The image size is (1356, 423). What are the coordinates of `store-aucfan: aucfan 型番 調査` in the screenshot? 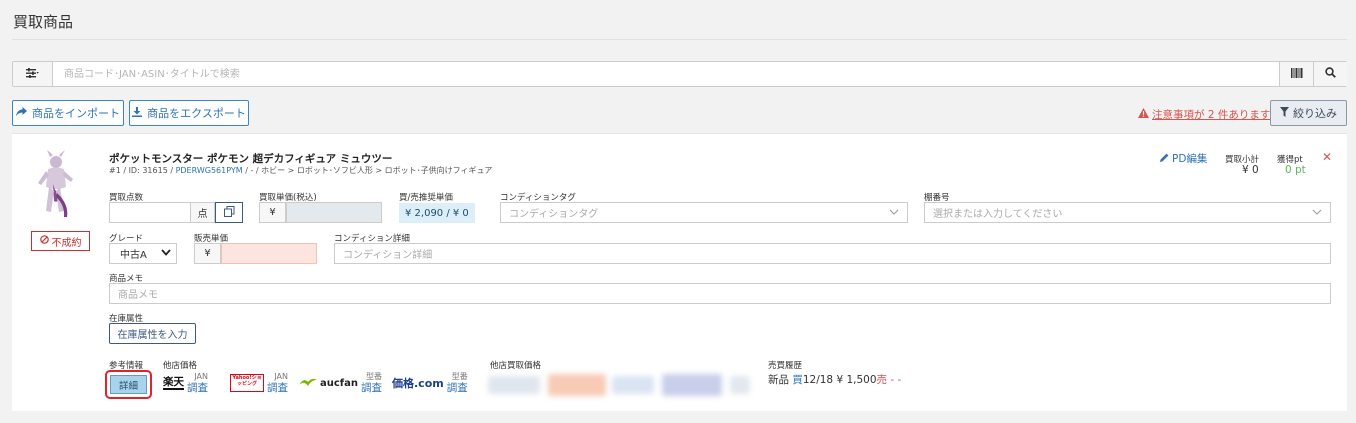 It's located at (340, 383).